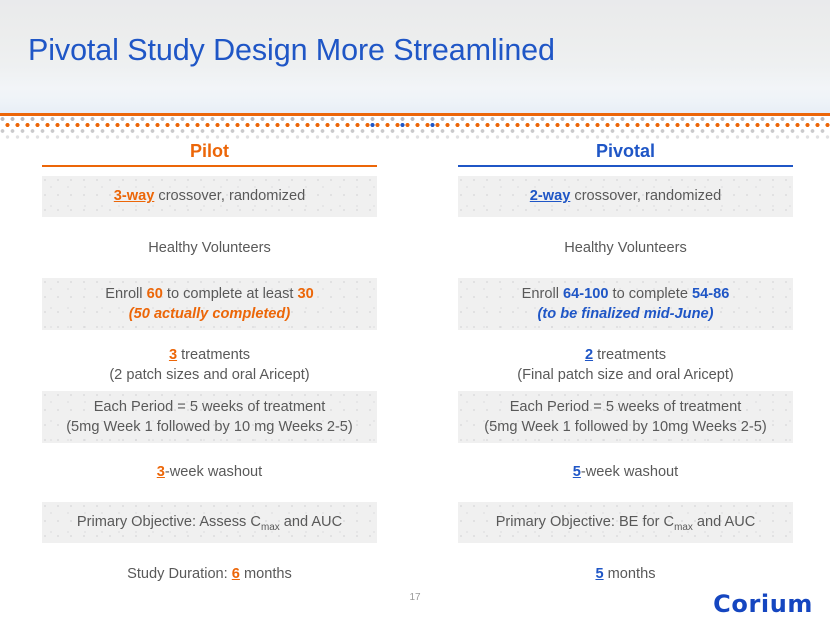  I want to click on row-duration-right: 5 months, so click(625, 574).